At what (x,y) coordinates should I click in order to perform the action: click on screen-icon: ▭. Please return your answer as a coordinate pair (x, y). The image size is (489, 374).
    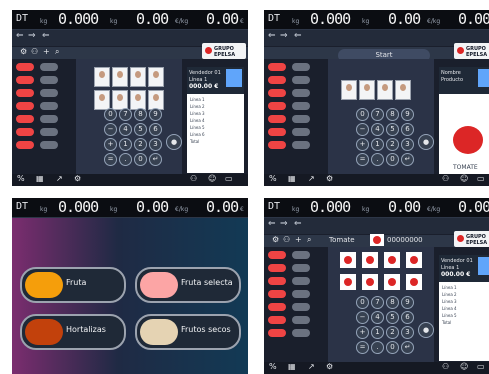
    Looking at the image, I should click on (229, 178).